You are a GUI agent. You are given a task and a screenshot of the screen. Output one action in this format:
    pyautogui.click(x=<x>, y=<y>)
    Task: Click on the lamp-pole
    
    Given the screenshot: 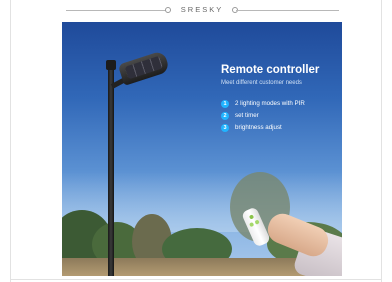 What is the action you would take?
    pyautogui.click(x=111, y=171)
    